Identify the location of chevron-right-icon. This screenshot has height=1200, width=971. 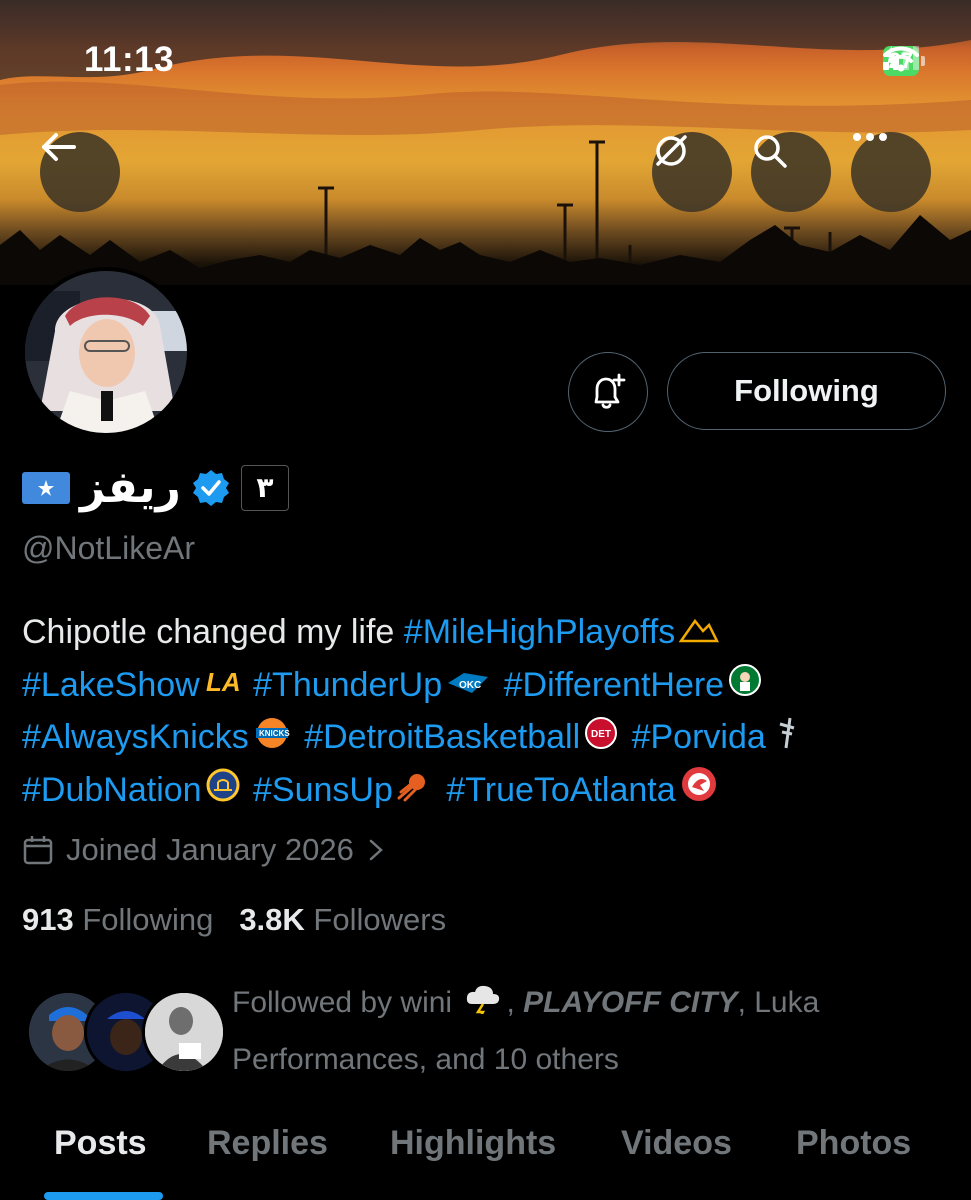
(376, 850).